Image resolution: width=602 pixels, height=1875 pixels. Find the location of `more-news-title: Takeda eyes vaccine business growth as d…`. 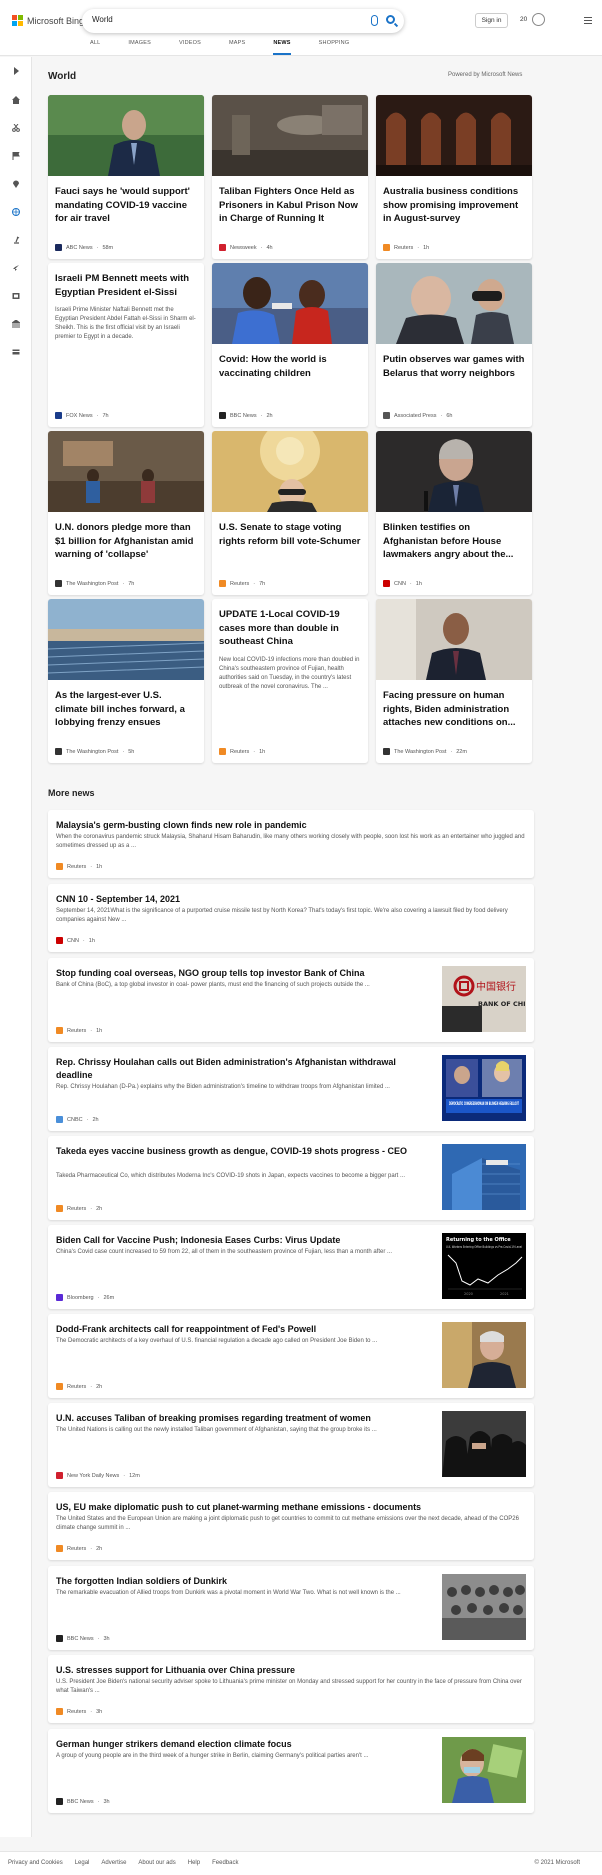

more-news-title: Takeda eyes vaccine business growth as d… is located at coordinates (241, 1151).